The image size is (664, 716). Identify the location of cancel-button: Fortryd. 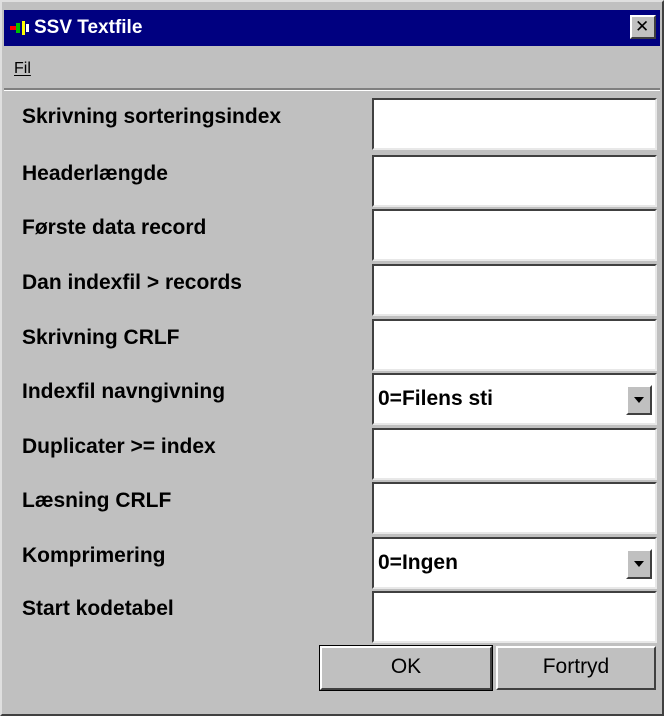
(576, 668).